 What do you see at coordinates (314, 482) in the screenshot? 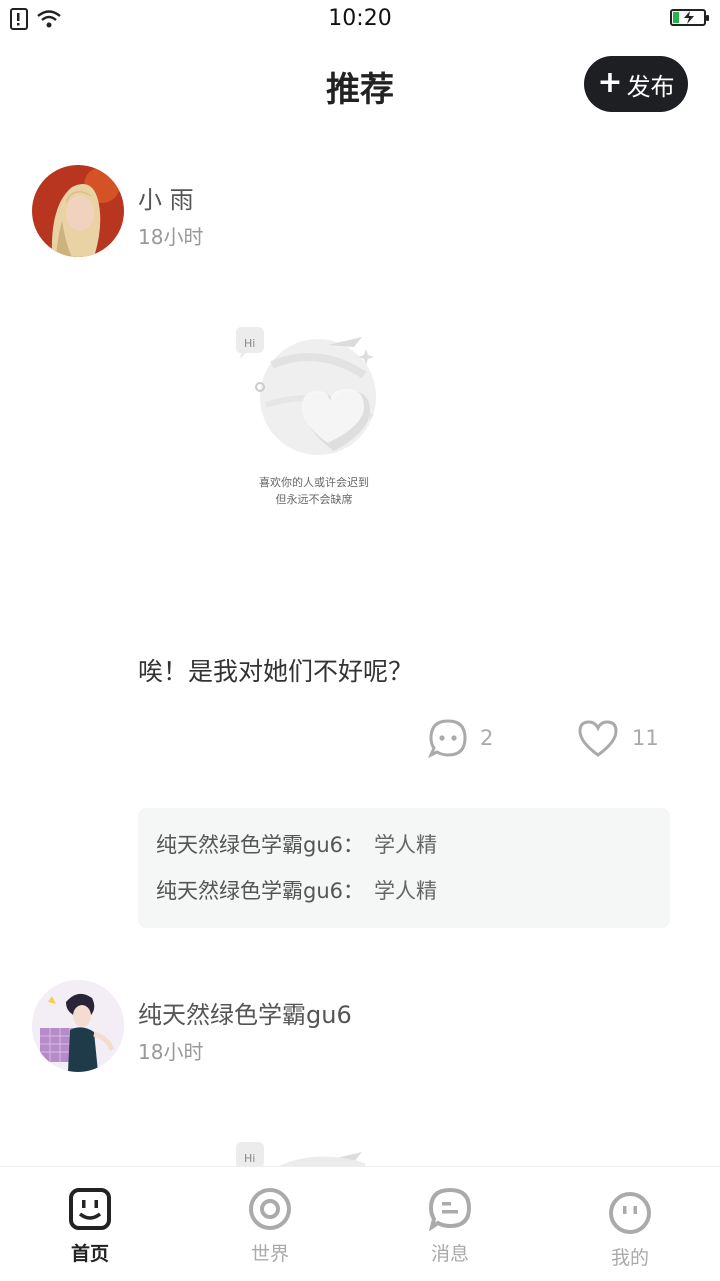
I see `placeholder-caption-1: 喜欢你的人或许会迟到` at bounding box center [314, 482].